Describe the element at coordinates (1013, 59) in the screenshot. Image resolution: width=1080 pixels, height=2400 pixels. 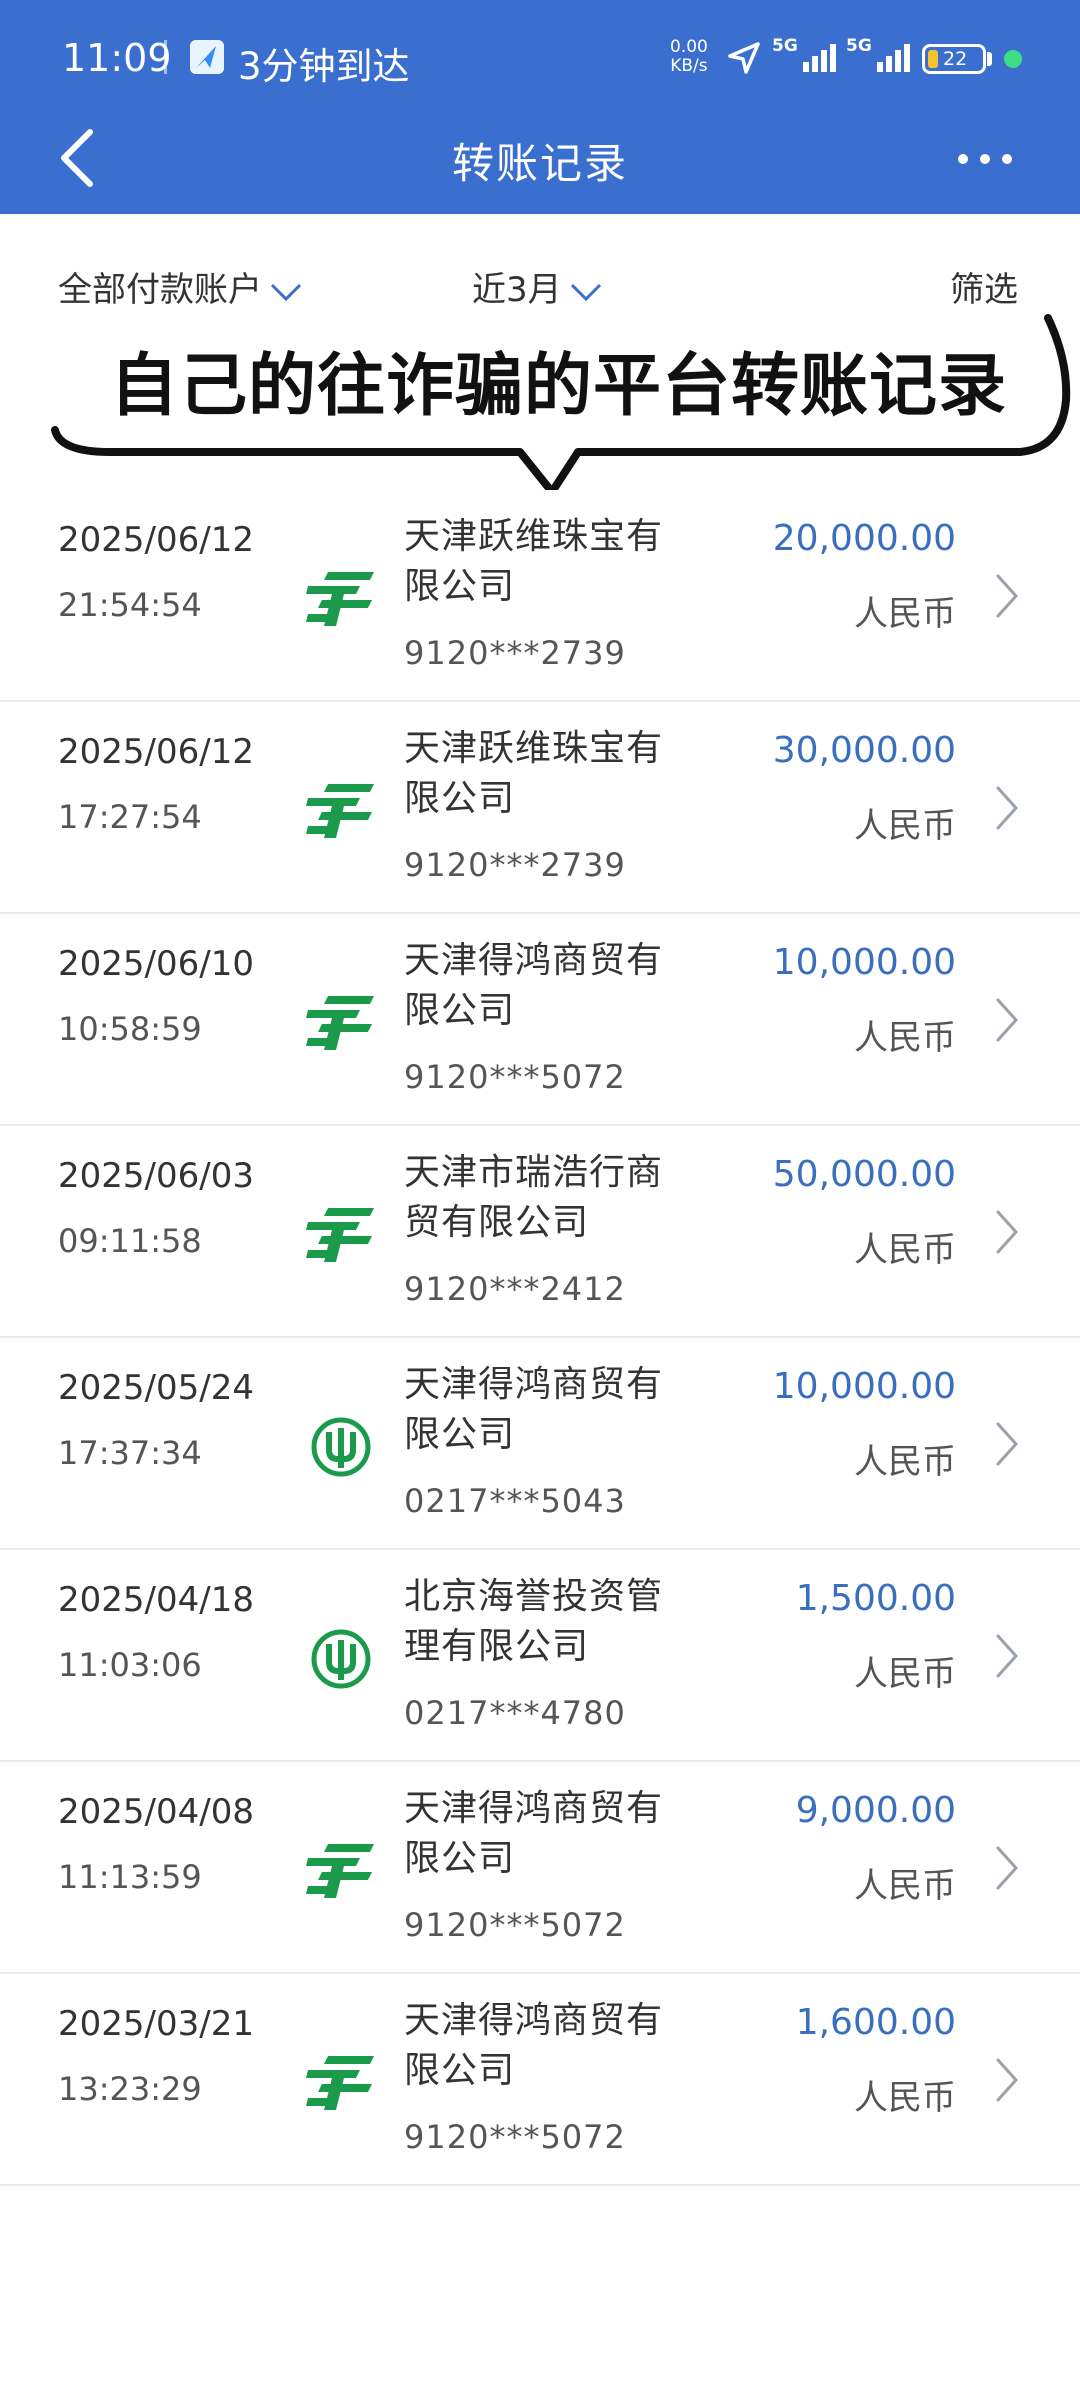
I see `charging-dot-icon` at that location.